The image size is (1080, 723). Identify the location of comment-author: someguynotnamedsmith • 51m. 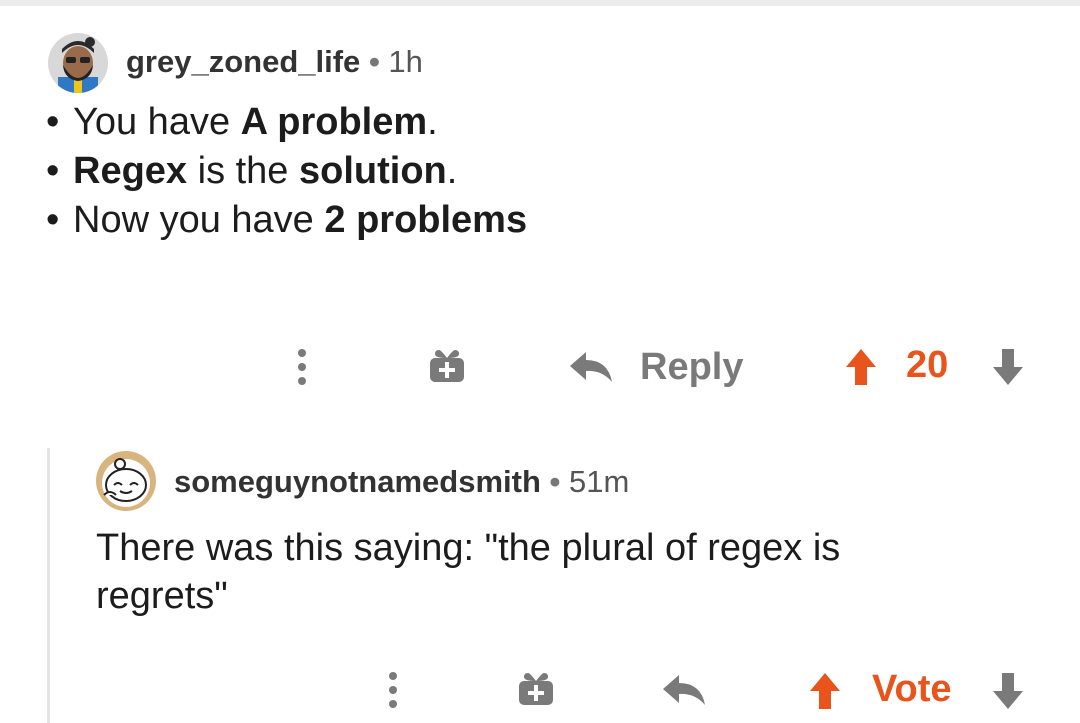
(401, 482).